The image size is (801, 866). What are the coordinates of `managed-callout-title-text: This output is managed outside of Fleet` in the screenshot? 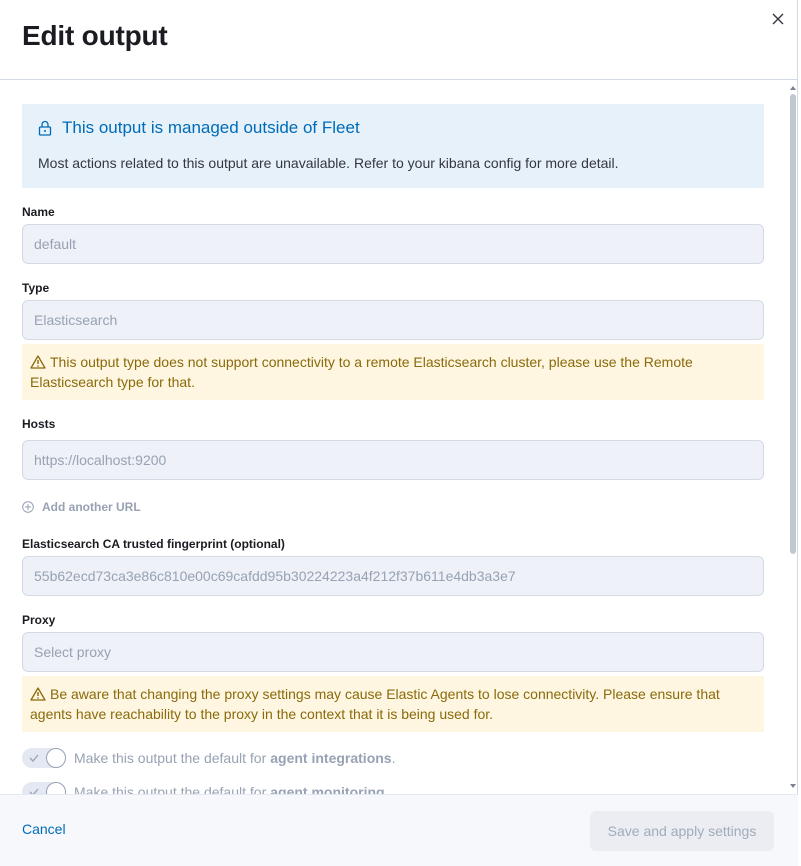 It's located at (211, 127).